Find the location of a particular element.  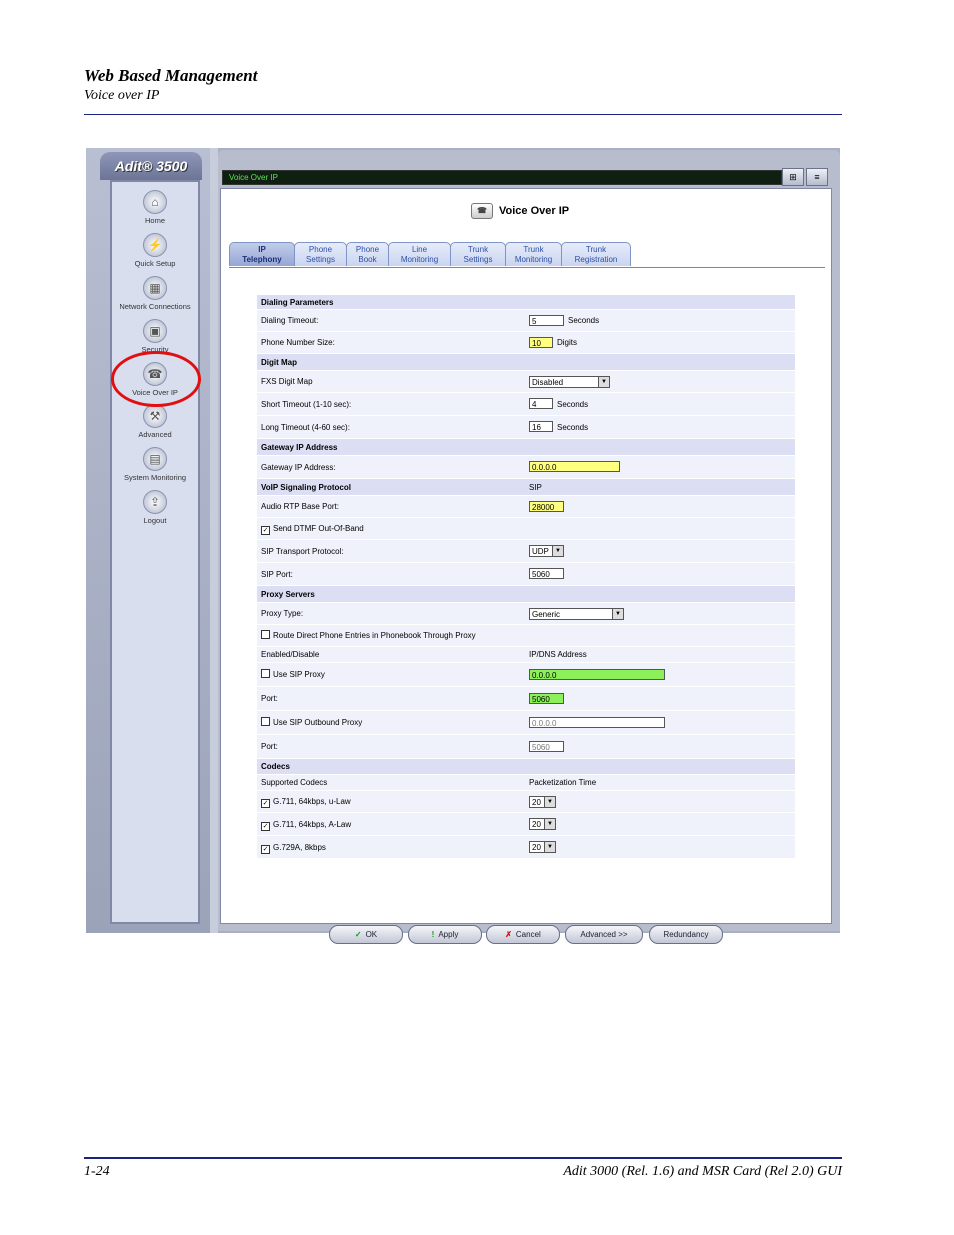

unit-label: Seconds is located at coordinates (584, 320).